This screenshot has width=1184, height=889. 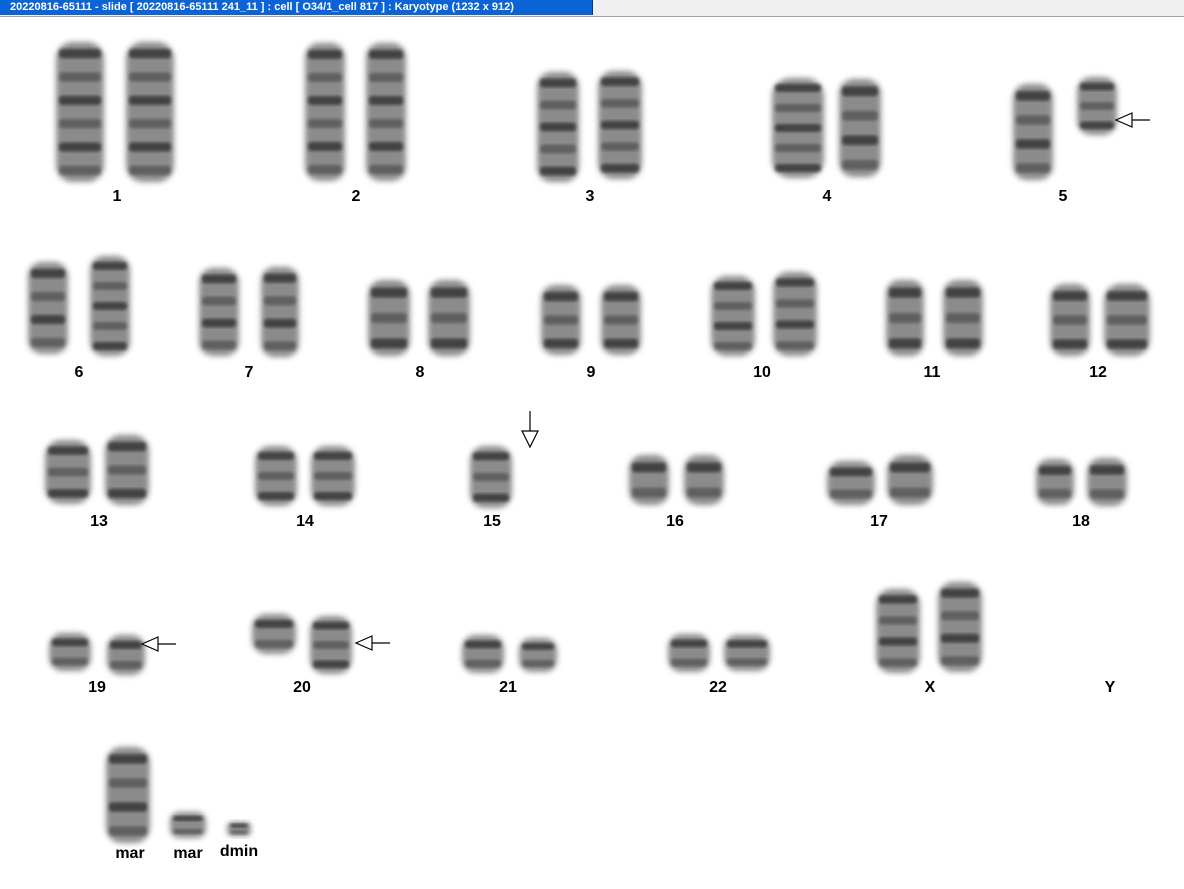 What do you see at coordinates (879, 521) in the screenshot?
I see `chromosome-label-17: 17` at bounding box center [879, 521].